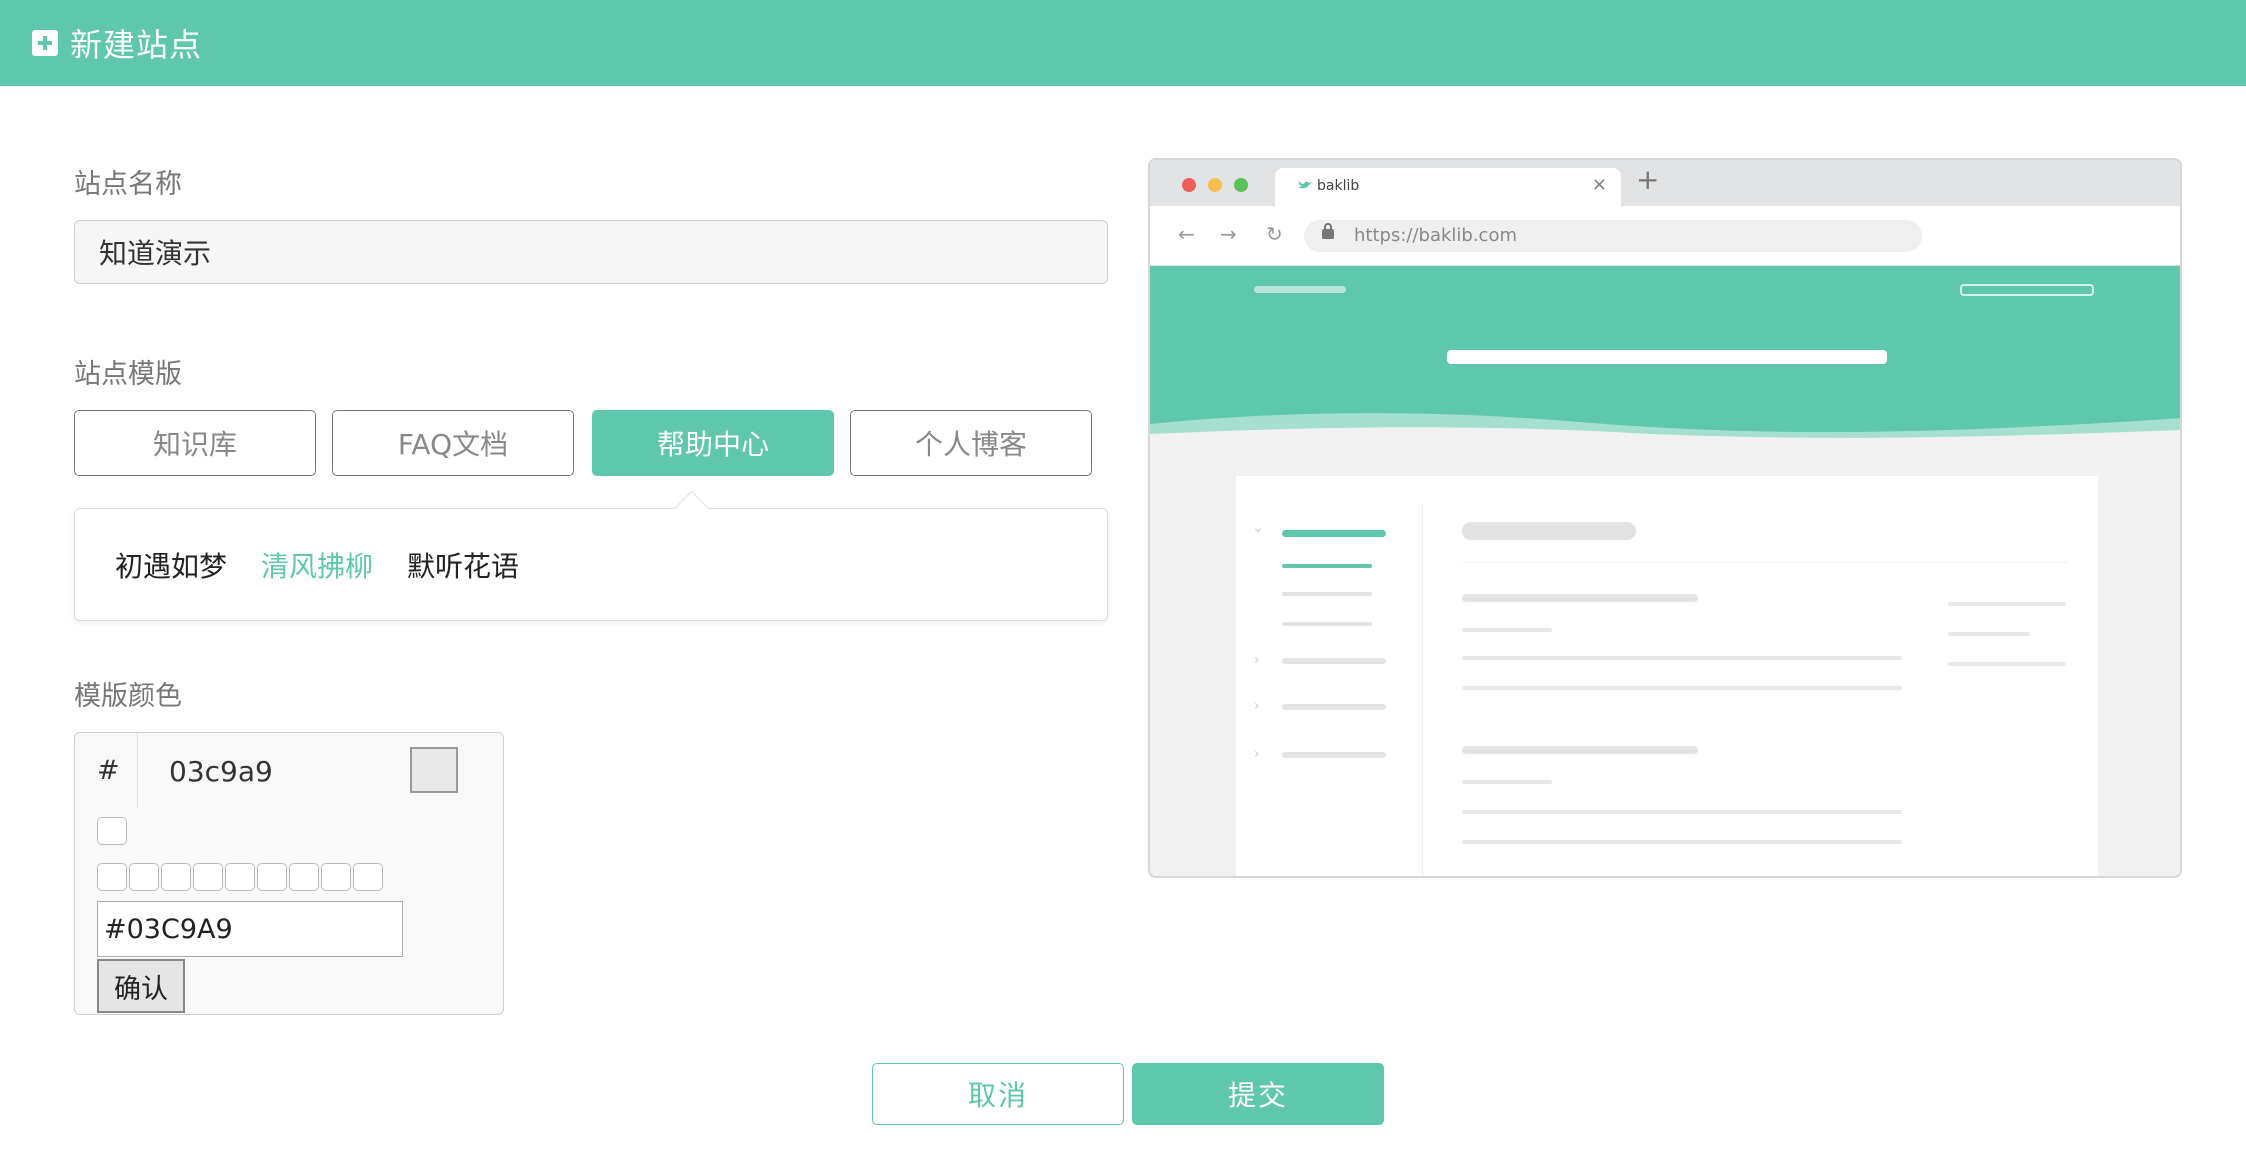  What do you see at coordinates (1667, 676) in the screenshot?
I see `preview-content-card: ⌄ › › ›` at bounding box center [1667, 676].